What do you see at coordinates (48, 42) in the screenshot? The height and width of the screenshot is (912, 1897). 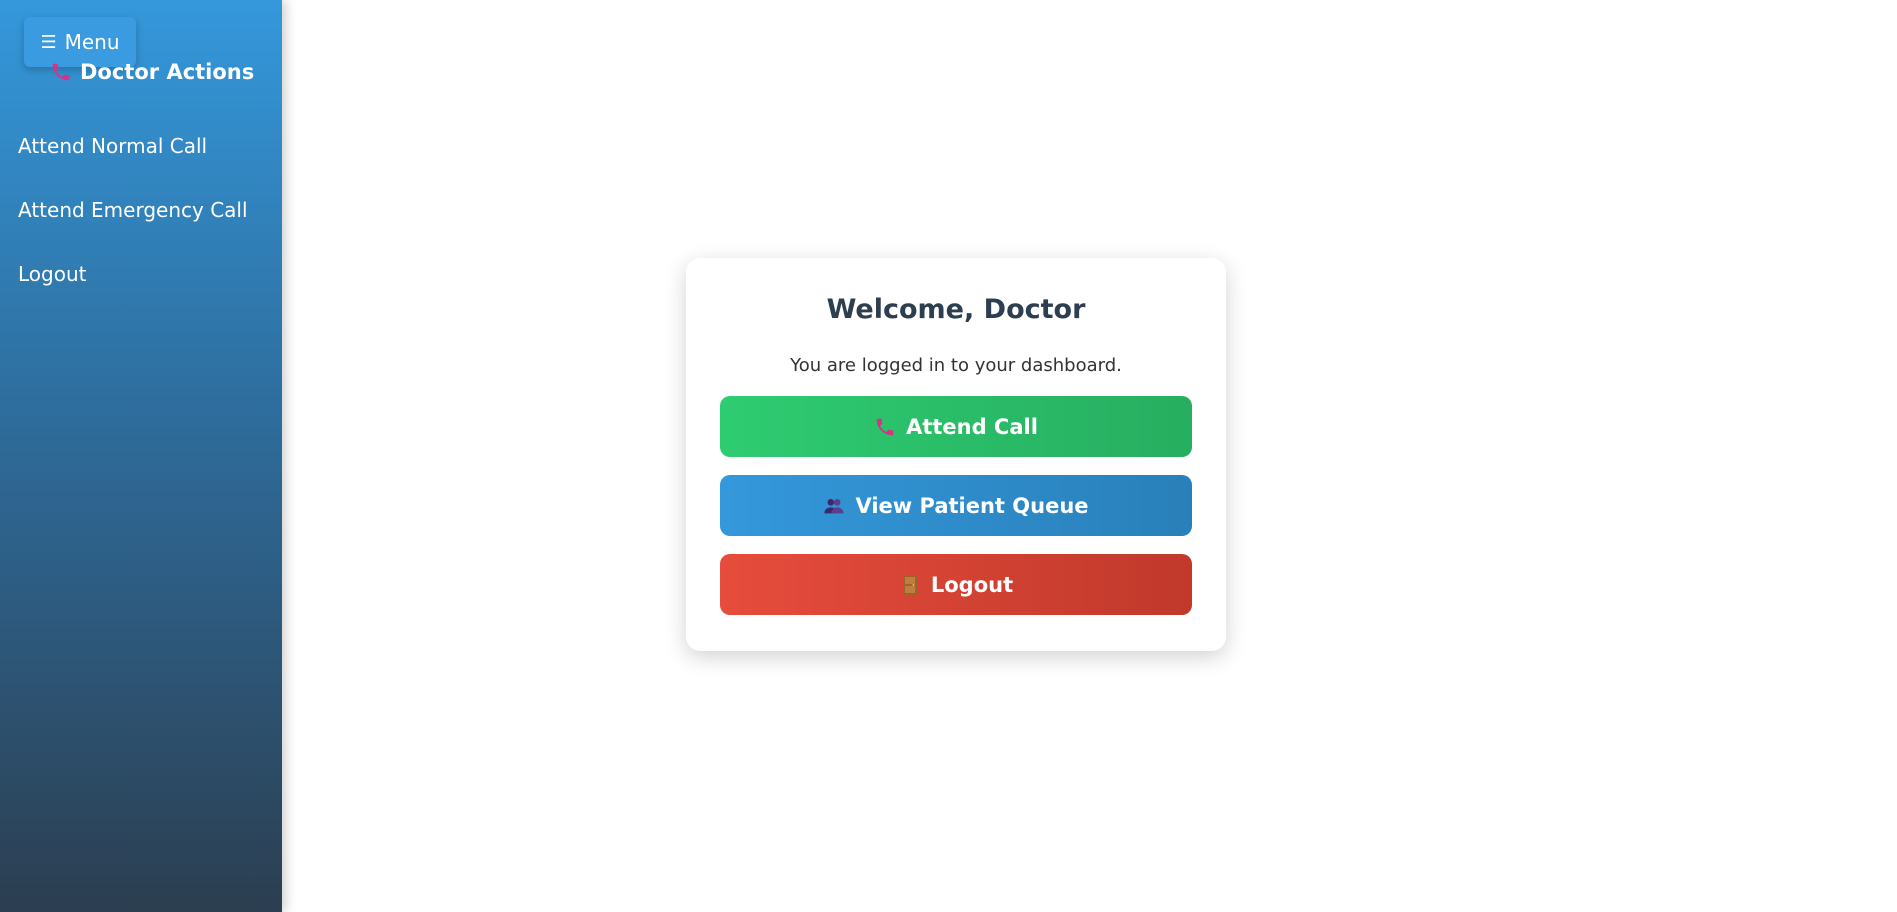 I see `hamburger-icon: ☰` at bounding box center [48, 42].